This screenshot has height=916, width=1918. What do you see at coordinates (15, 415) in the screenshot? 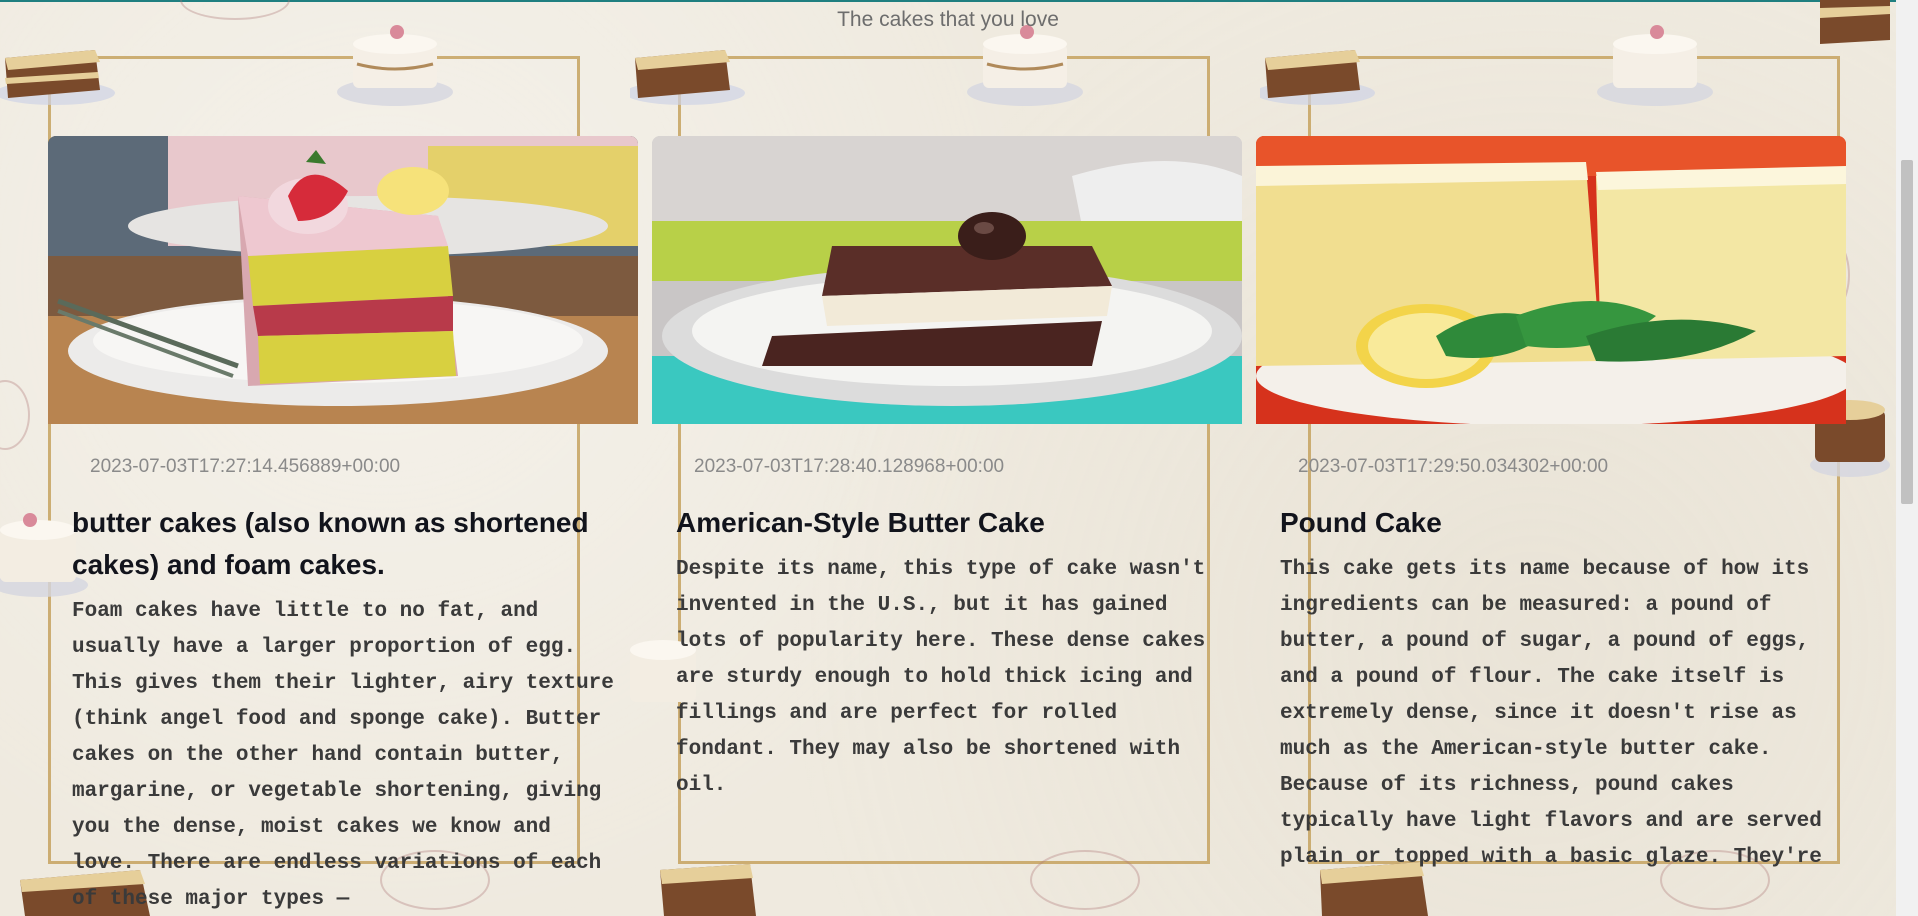
I see `swirl-decoration` at bounding box center [15, 415].